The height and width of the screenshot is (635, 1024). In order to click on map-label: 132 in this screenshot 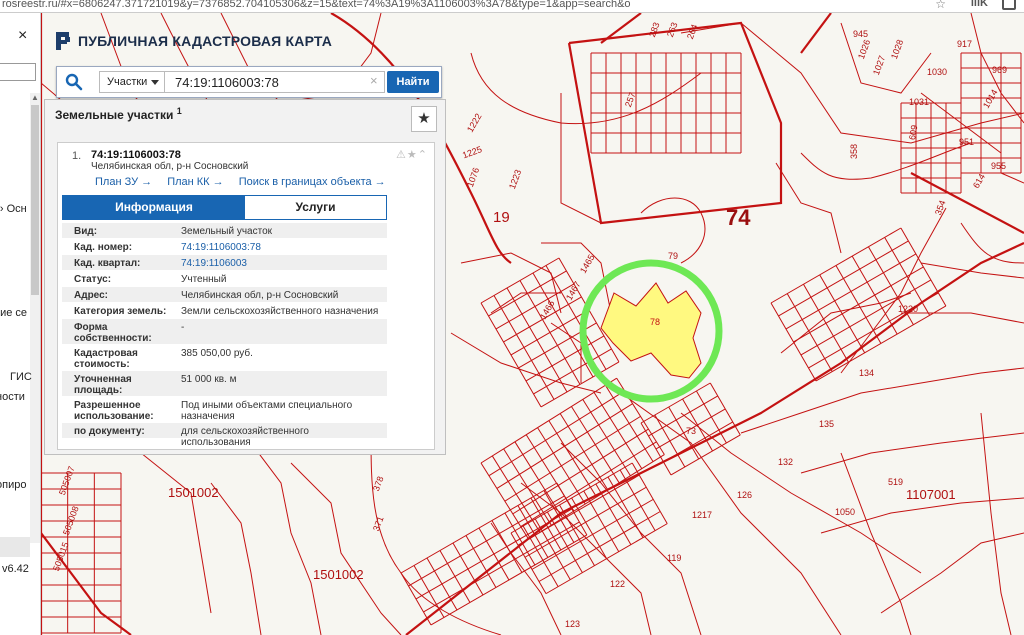, I will do `click(786, 462)`.